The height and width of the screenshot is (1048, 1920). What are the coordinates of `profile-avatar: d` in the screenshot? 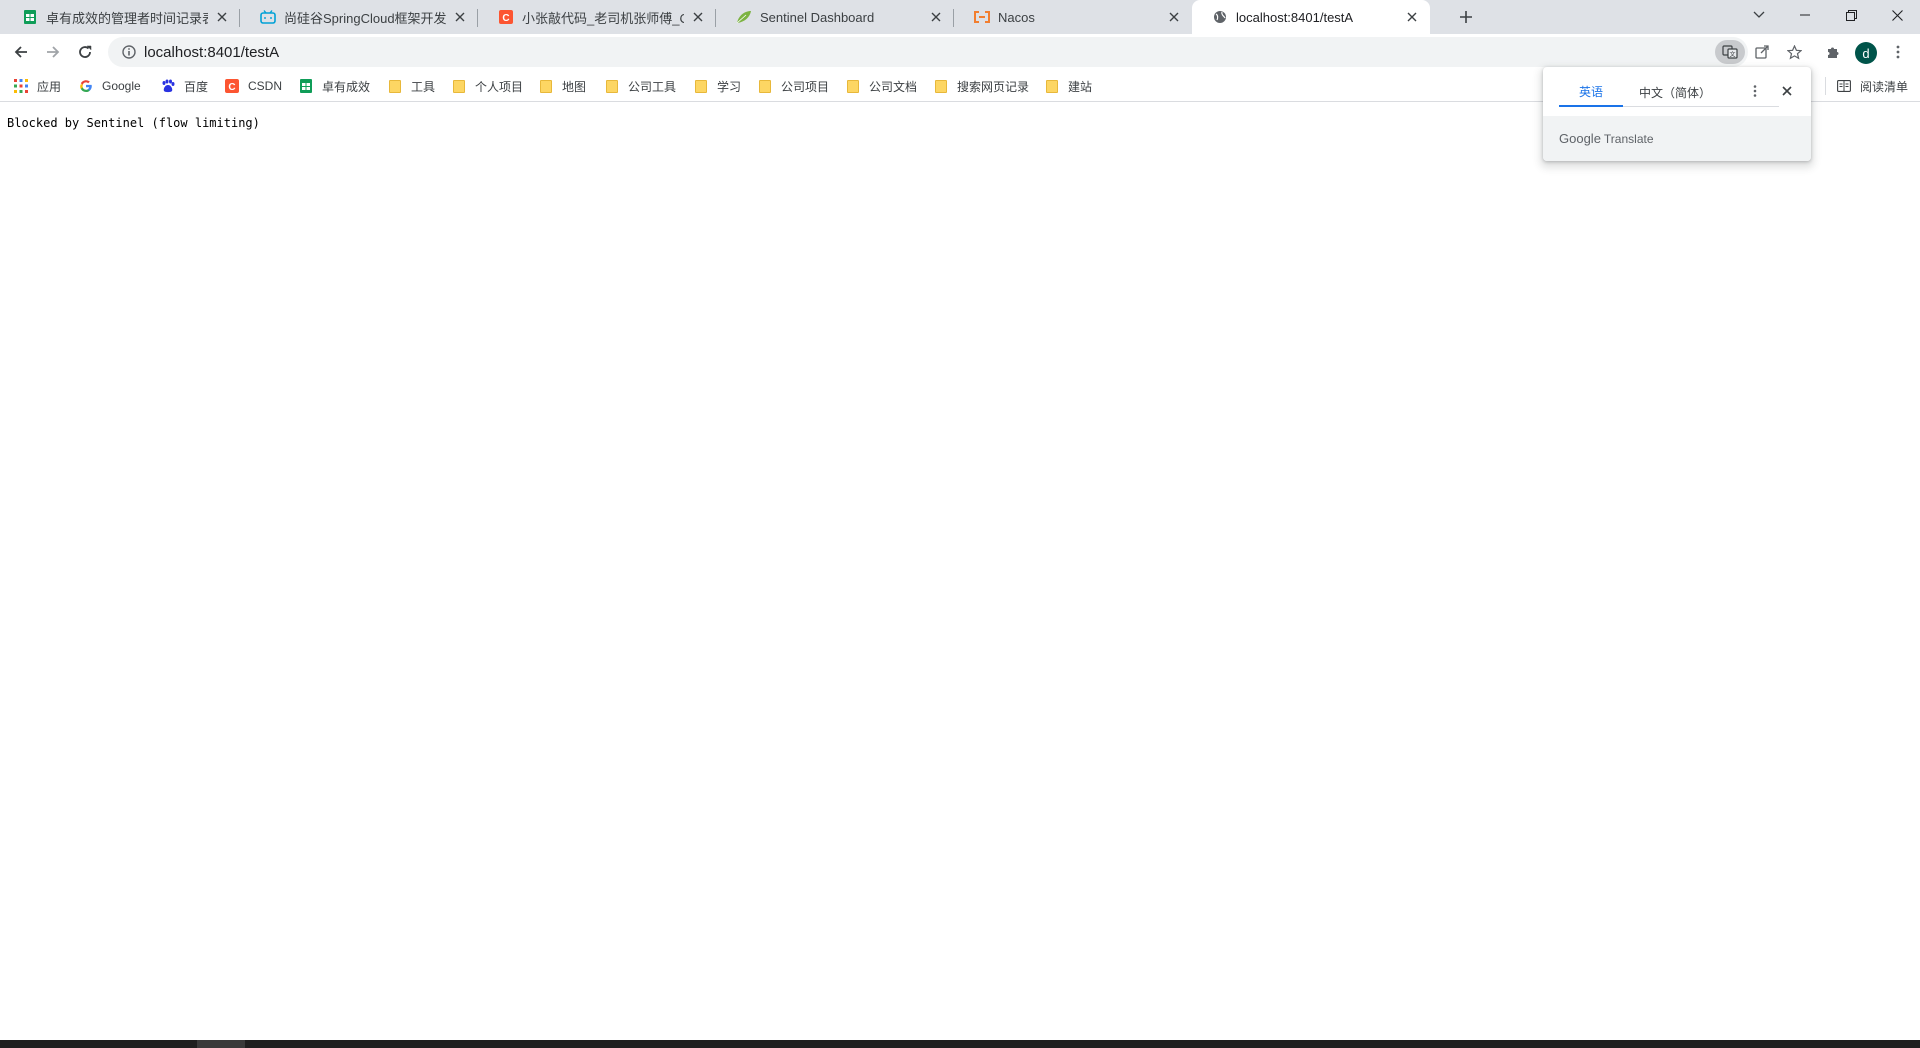 It's located at (1866, 53).